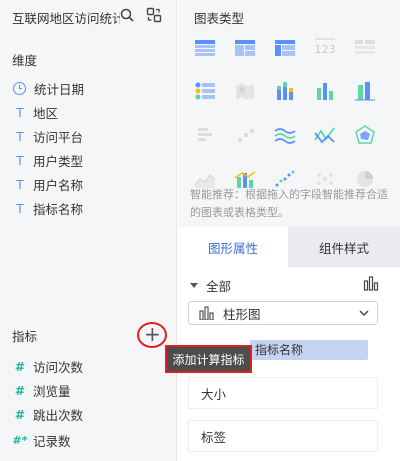 This screenshot has height=461, width=400. I want to click on chart-type-select: 柱形图, so click(283, 313).